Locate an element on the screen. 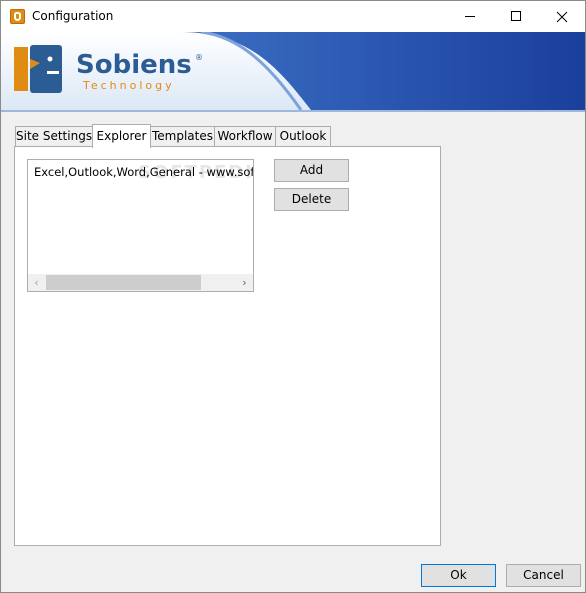 This screenshot has height=593, width=586. horizontal-scrollbar: ‹ › is located at coordinates (140, 282).